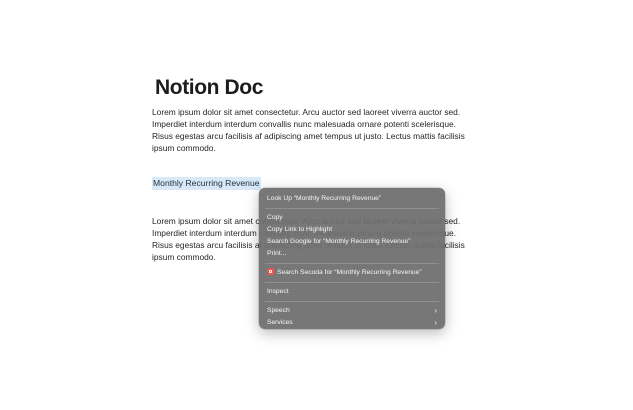 The height and width of the screenshot is (410, 633). I want to click on menu-item-copy-link-to-highlight: Copy Link to Highlight, so click(352, 230).